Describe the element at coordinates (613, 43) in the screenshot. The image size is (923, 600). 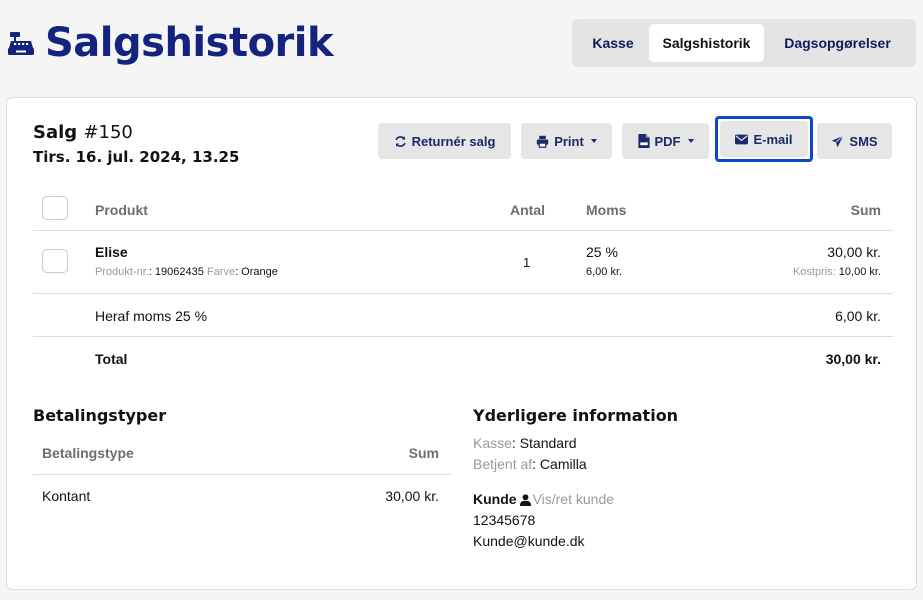
I see `tab-kasse: Kasse` at that location.